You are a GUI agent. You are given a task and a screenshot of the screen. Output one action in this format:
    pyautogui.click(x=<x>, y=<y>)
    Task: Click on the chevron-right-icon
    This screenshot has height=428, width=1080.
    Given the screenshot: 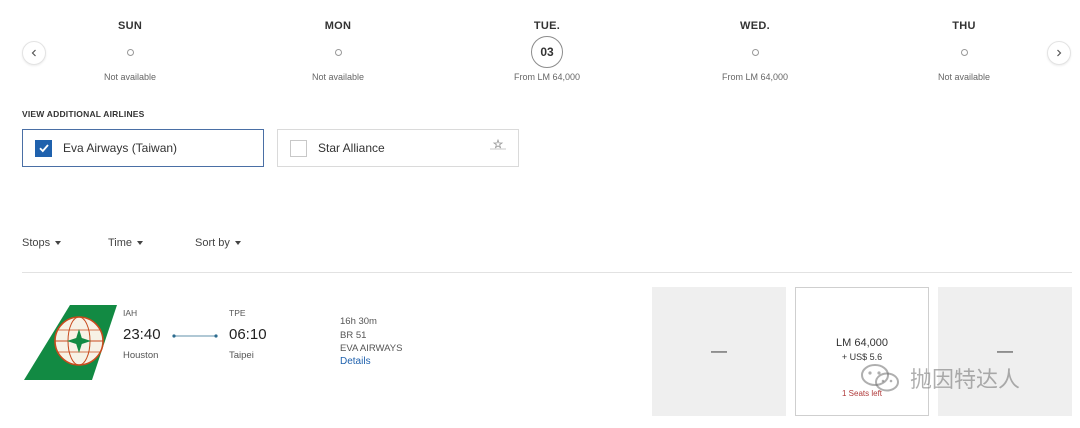 What is the action you would take?
    pyautogui.click(x=1059, y=53)
    